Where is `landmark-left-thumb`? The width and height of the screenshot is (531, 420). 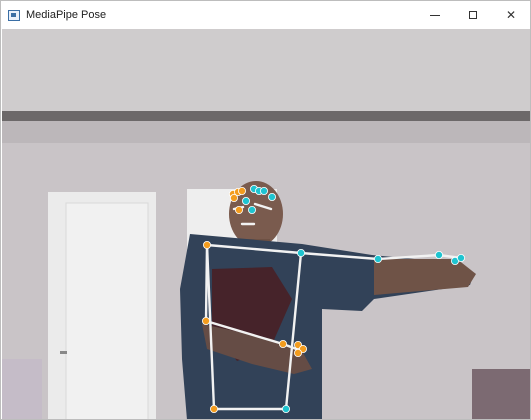
landmark-left-thumb is located at coordinates (297, 352).